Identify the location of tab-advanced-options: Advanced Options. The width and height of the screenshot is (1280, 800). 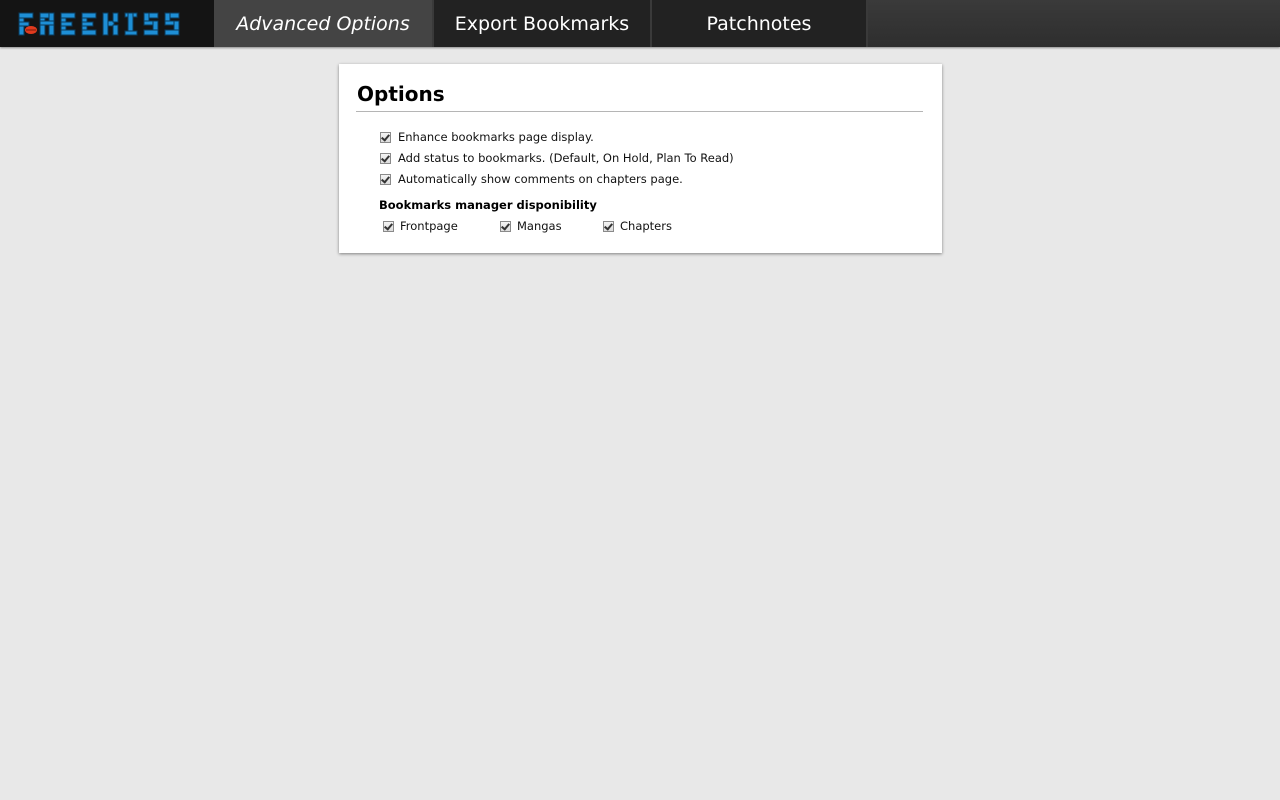
(324, 23).